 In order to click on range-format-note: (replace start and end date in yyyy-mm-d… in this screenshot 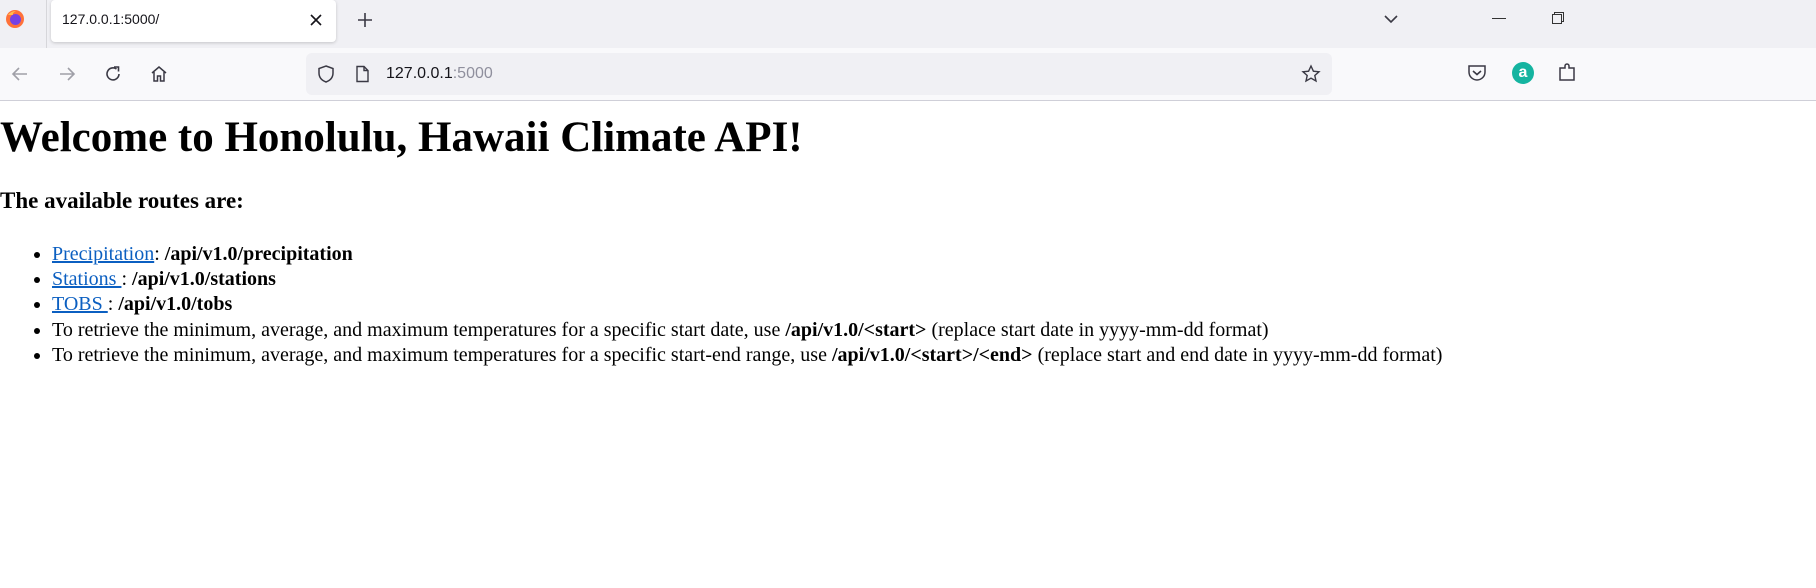, I will do `click(1237, 354)`.